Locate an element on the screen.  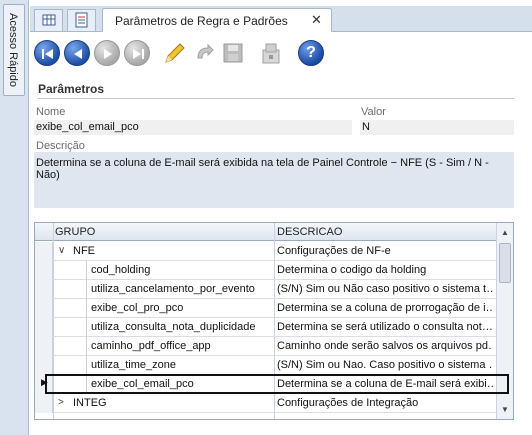
help-button: ? is located at coordinates (311, 53).